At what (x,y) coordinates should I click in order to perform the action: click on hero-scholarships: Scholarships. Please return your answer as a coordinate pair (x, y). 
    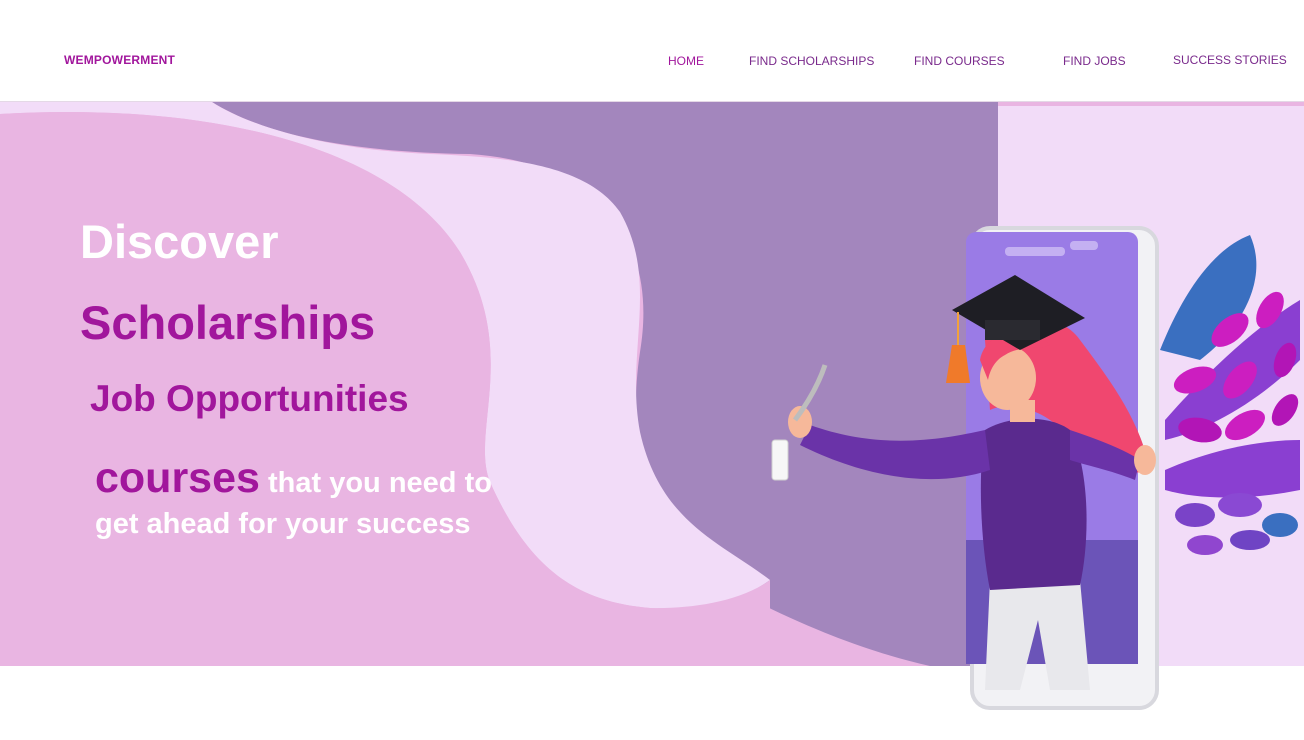
    Looking at the image, I should click on (228, 322).